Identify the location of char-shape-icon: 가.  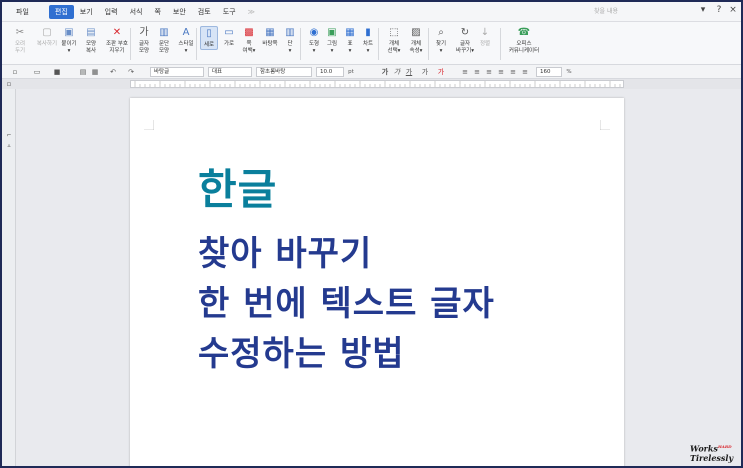
(144, 32).